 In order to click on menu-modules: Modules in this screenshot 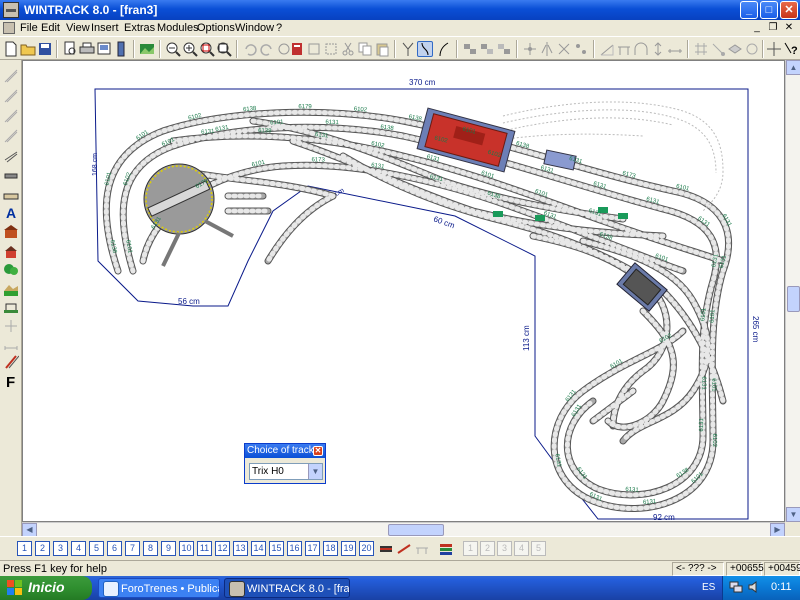, I will do `click(178, 28)`.